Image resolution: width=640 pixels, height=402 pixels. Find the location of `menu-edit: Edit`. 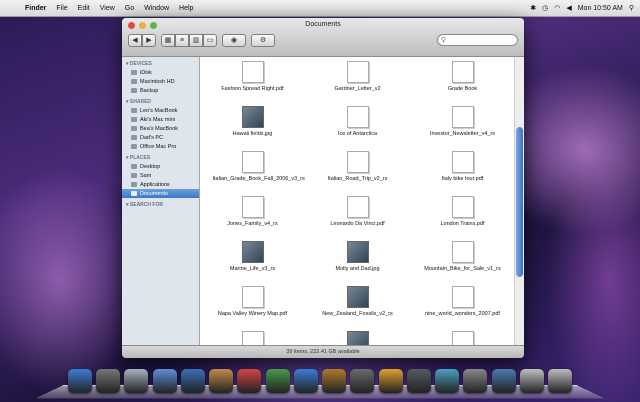

menu-edit: Edit is located at coordinates (84, 8).